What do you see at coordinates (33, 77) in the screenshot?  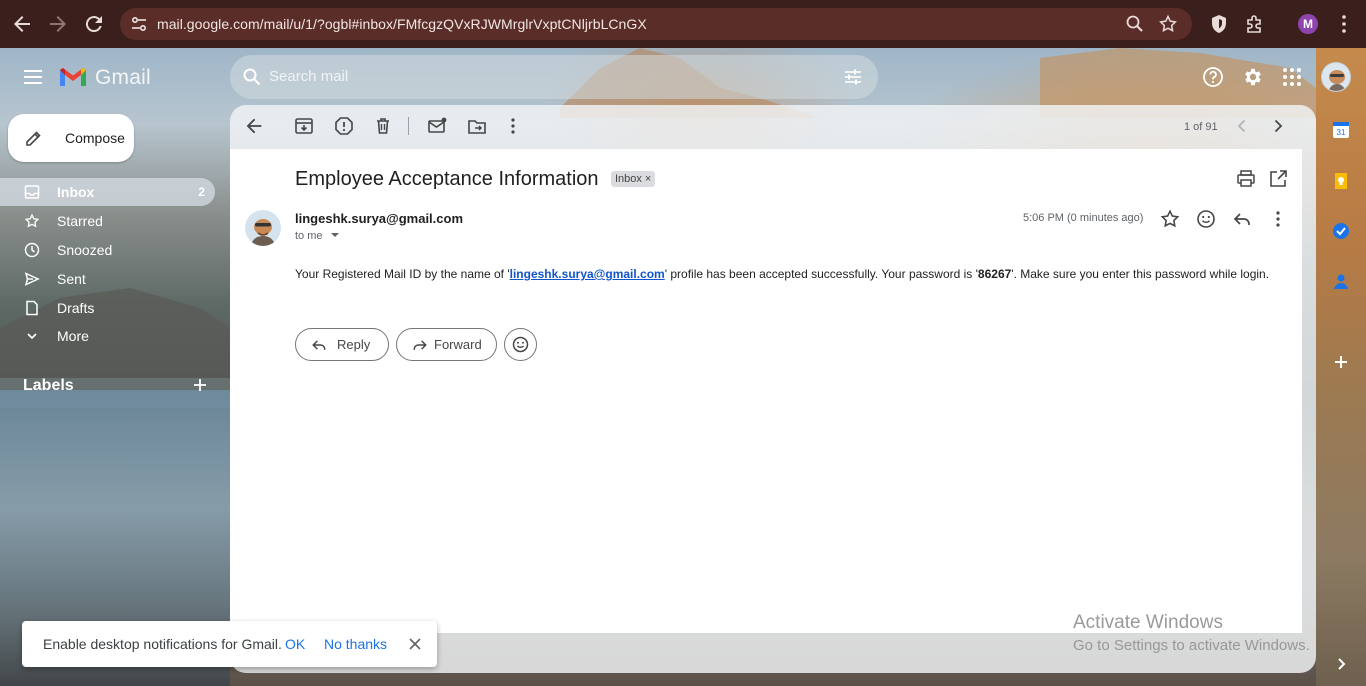 I see `main-menu-icon` at bounding box center [33, 77].